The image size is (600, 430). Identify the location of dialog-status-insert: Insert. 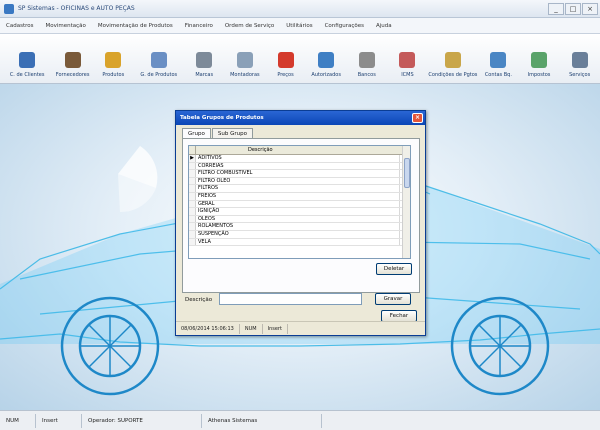
(275, 328).